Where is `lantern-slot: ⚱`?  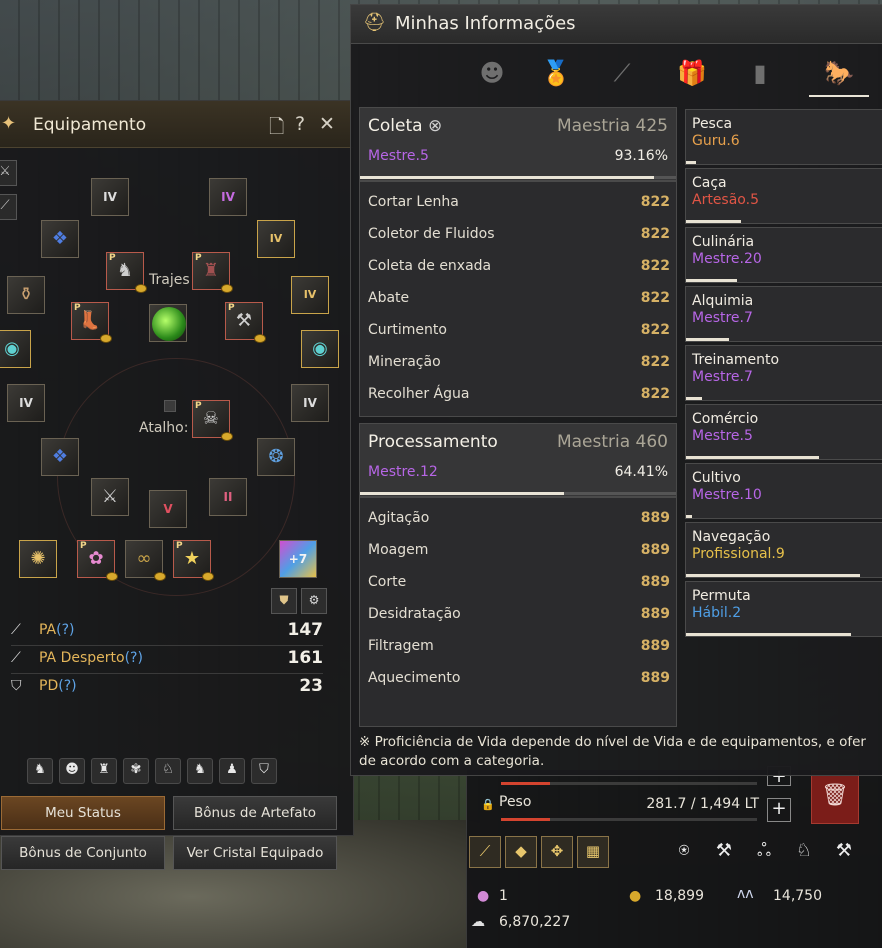
lantern-slot: ⚱ is located at coordinates (26, 295).